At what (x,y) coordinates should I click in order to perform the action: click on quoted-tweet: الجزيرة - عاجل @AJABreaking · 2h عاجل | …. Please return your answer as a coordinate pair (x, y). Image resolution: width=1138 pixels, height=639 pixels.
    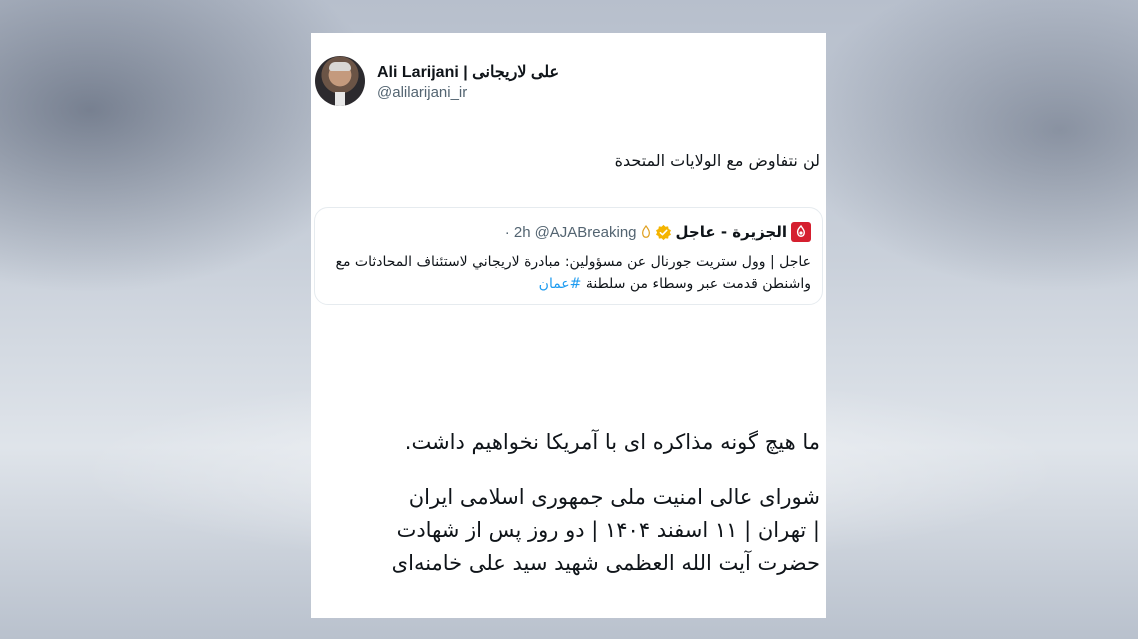
    Looking at the image, I should click on (568, 256).